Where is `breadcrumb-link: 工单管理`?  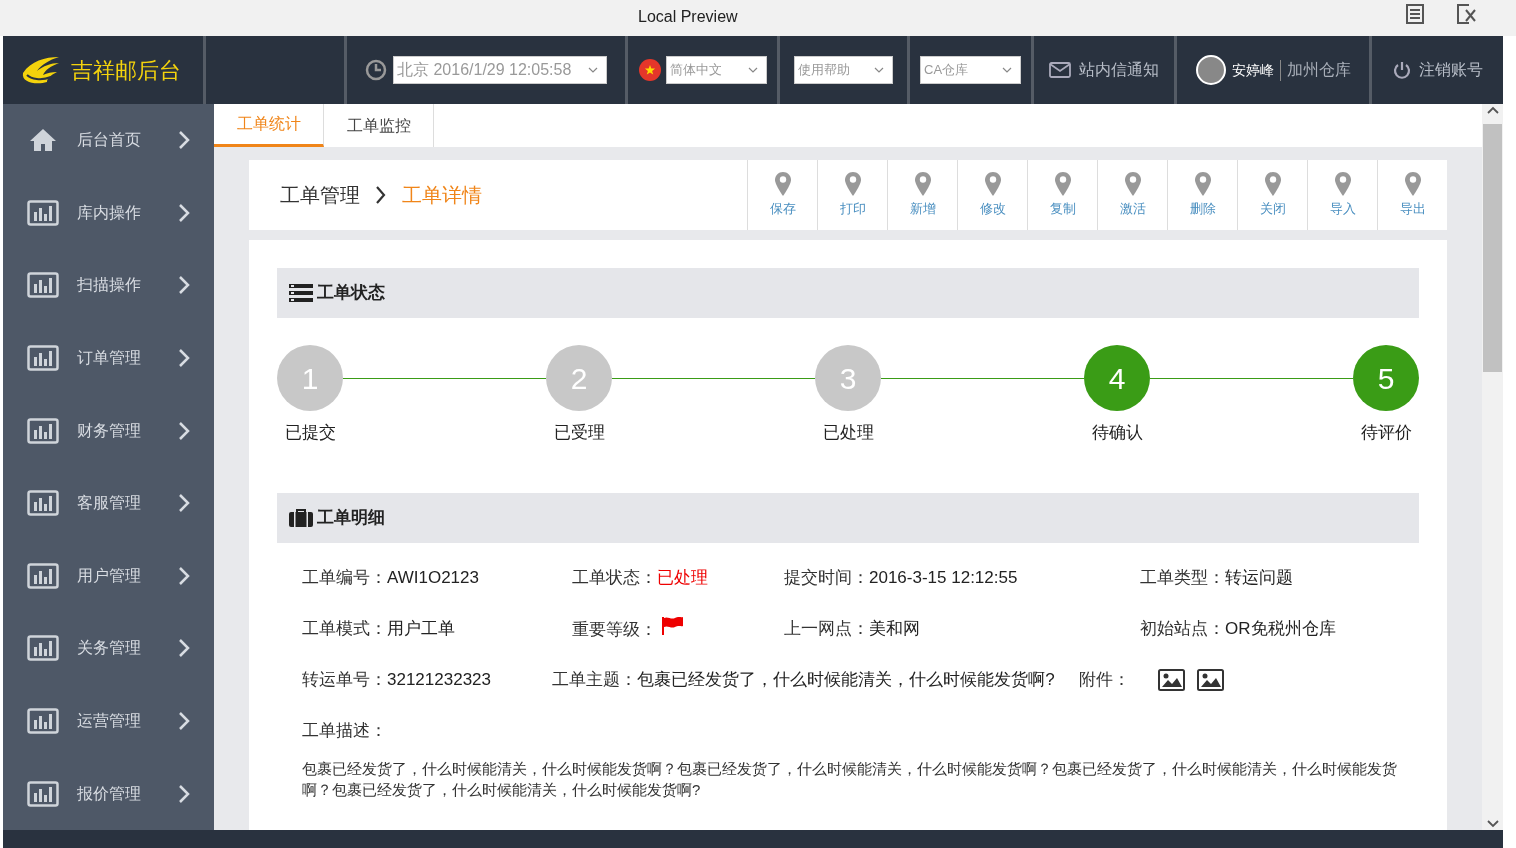 breadcrumb-link: 工单管理 is located at coordinates (320, 195).